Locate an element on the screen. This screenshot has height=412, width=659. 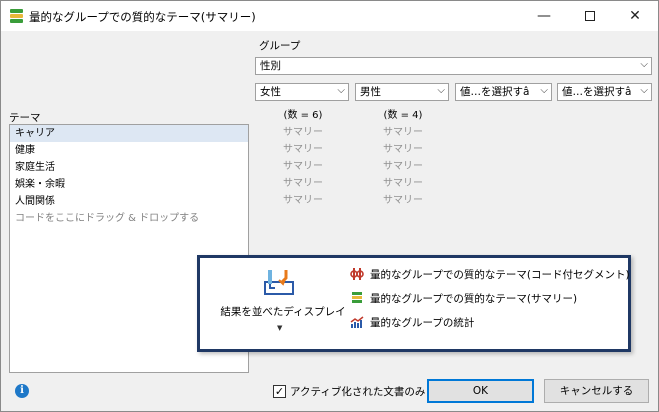
coded-segments-icon is located at coordinates (357, 274).